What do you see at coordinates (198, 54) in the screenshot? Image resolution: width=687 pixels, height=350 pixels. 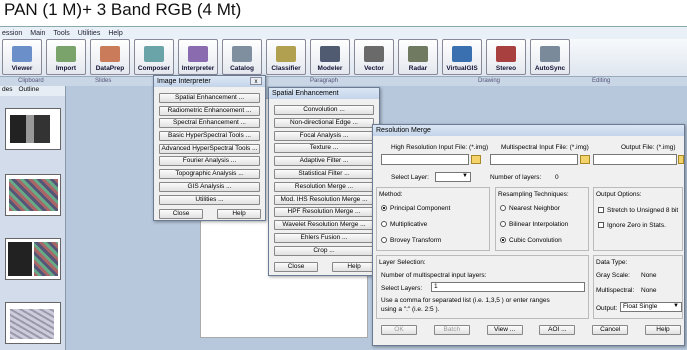 I see `interpreter-icon` at bounding box center [198, 54].